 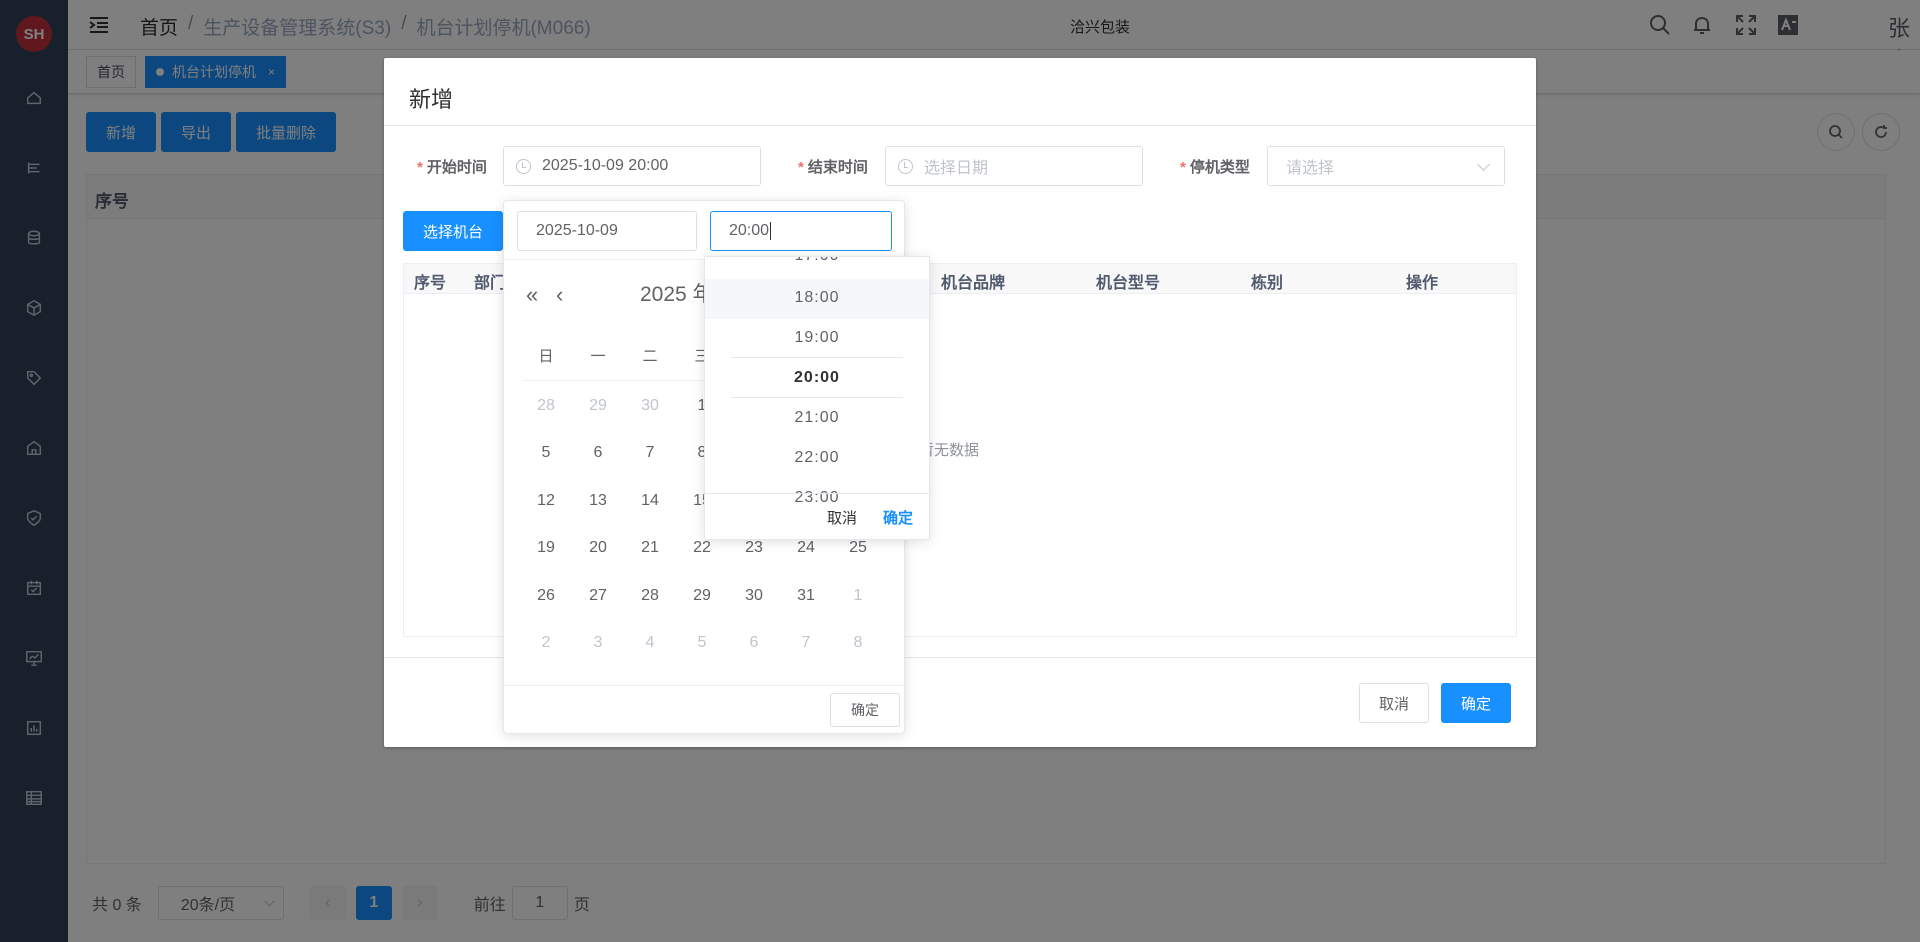 I want to click on start-time-label: * 开始时间, so click(x=452, y=166).